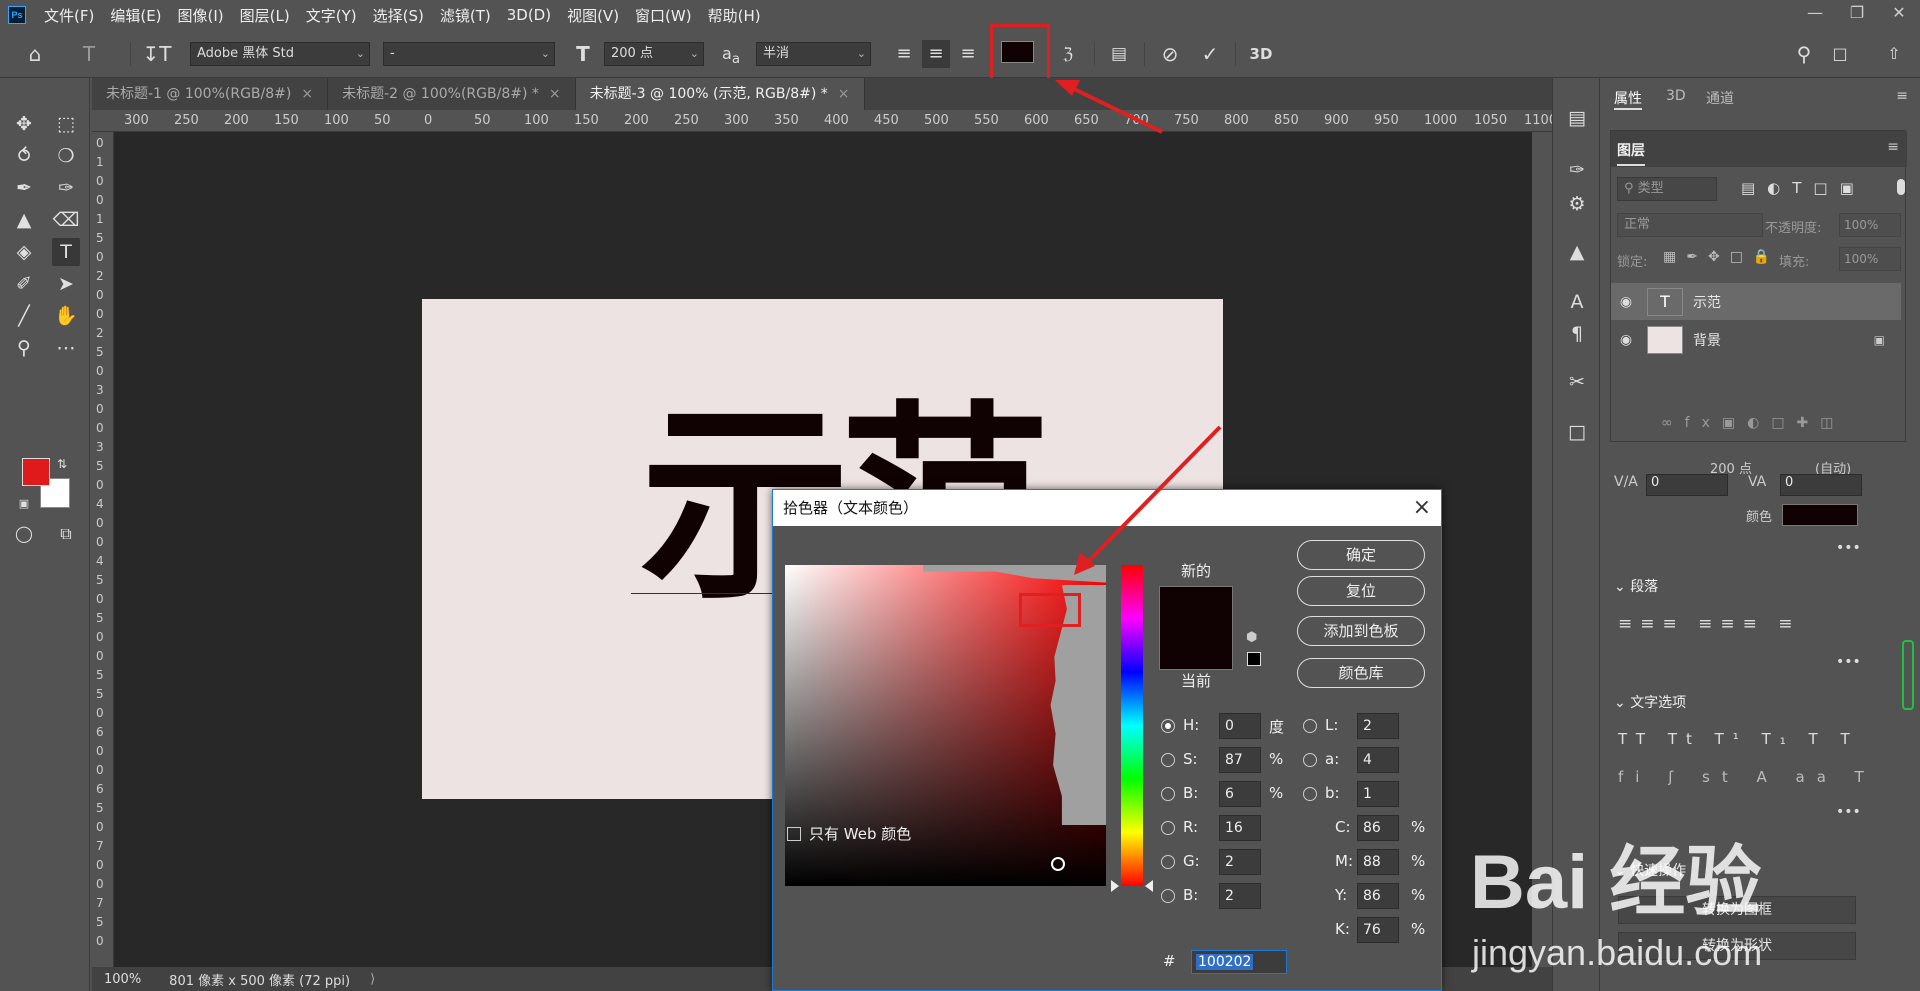  Describe the element at coordinates (398, 15) in the screenshot. I see `menu-select: 选择(S)` at that location.